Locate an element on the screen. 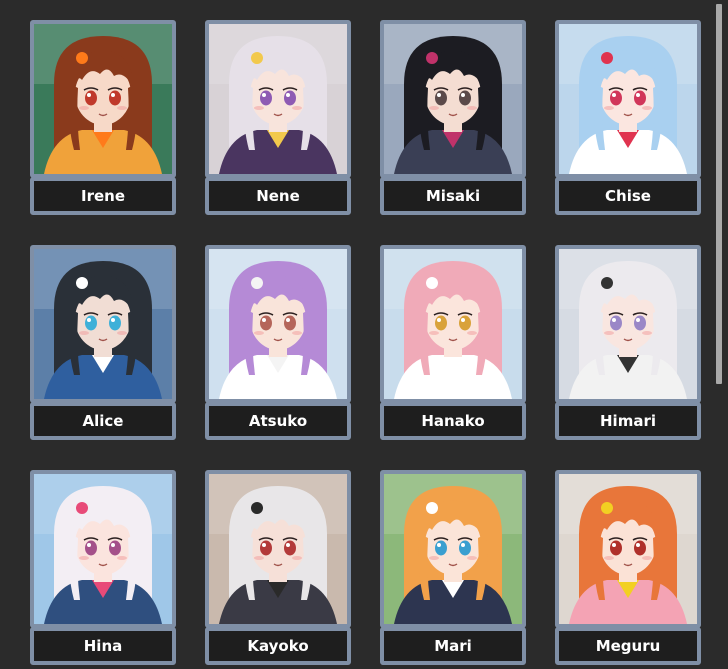  character-name-label: Chise is located at coordinates (628, 196).